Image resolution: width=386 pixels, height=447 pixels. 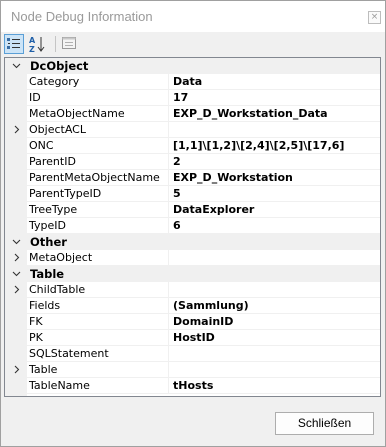 What do you see at coordinates (47, 274) in the screenshot?
I see `category-label: Table` at bounding box center [47, 274].